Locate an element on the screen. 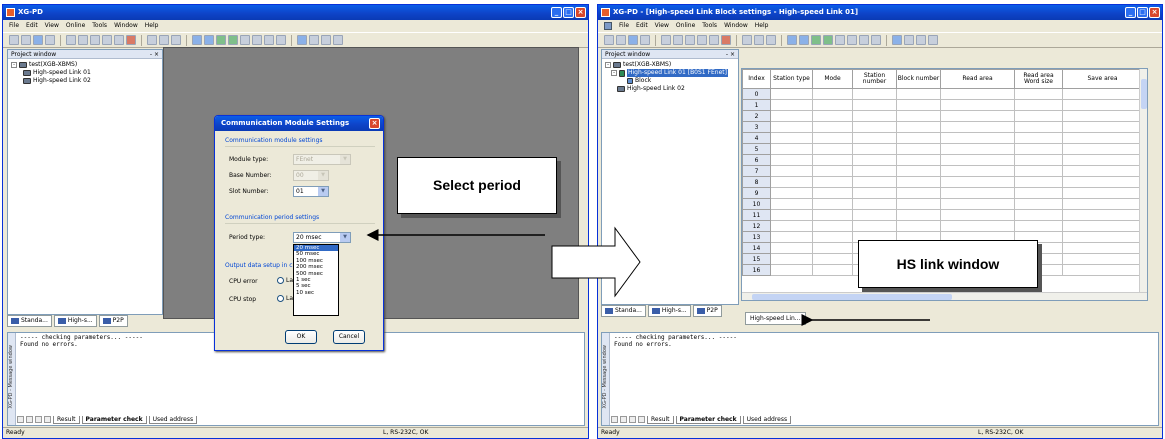 The height and width of the screenshot is (439, 1165). annotation-arrows is located at coordinates (648, 276).